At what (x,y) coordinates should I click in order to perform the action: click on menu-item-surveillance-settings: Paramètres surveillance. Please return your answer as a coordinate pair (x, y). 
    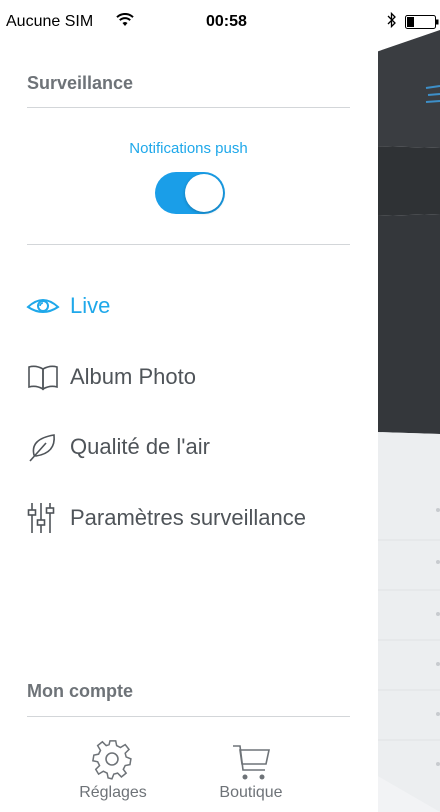
    Looking at the image, I should click on (166, 518).